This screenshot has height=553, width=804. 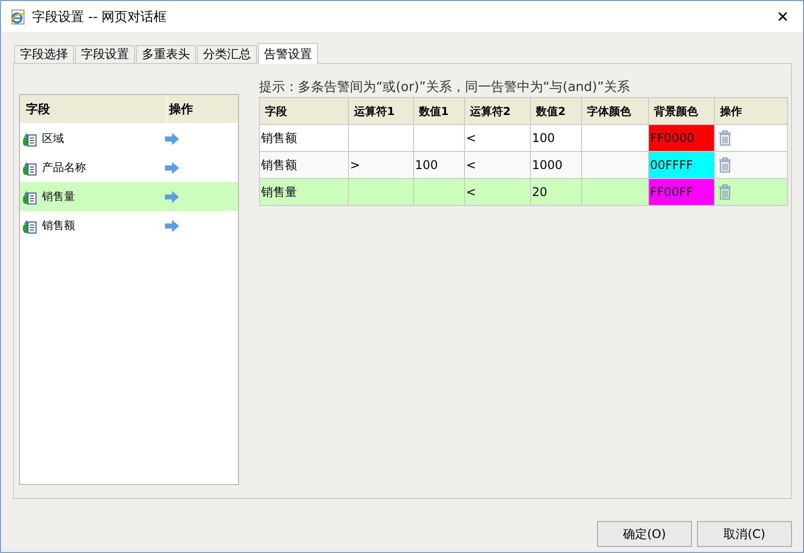 What do you see at coordinates (304, 192) in the screenshot?
I see `table-cell: 销售量` at bounding box center [304, 192].